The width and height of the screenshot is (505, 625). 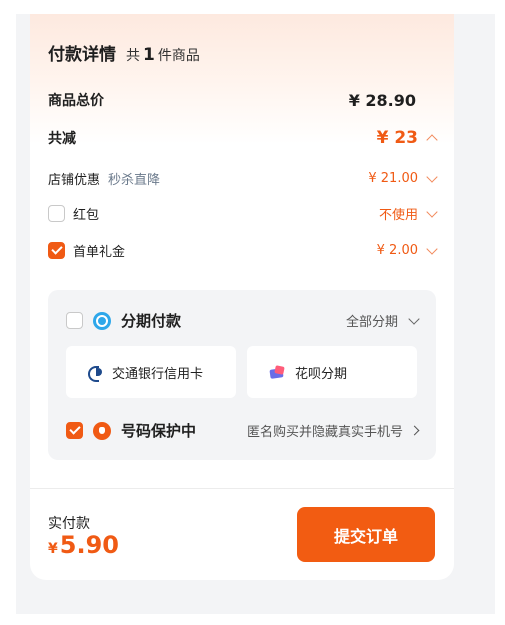 What do you see at coordinates (243, 138) in the screenshot?
I see `discount-total-row: 共减 ¥ 23` at bounding box center [243, 138].